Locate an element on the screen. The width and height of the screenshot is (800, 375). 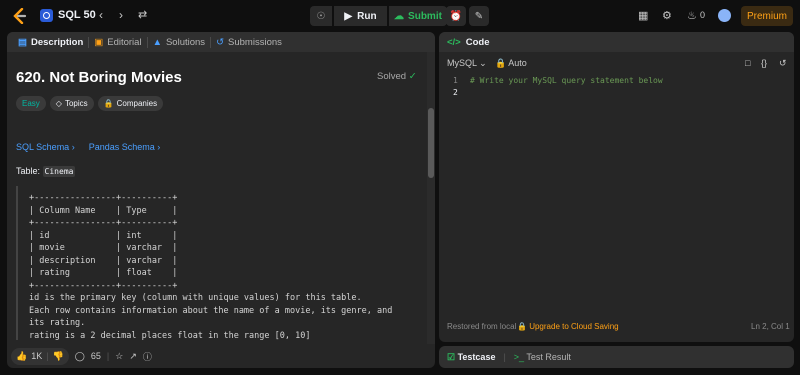
testcase-label: Testcase is located at coordinates (476, 356).